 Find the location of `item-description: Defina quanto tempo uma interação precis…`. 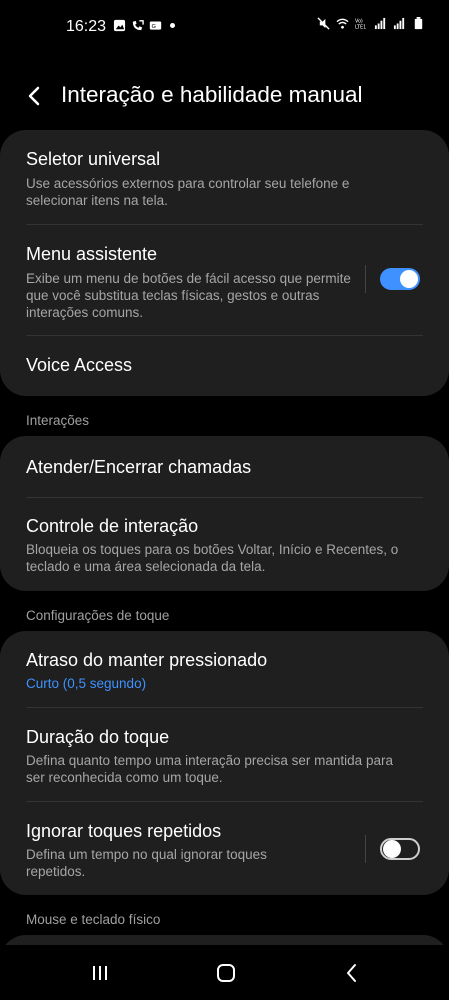

item-description: Defina quanto tempo uma interação precis… is located at coordinates (209, 769).